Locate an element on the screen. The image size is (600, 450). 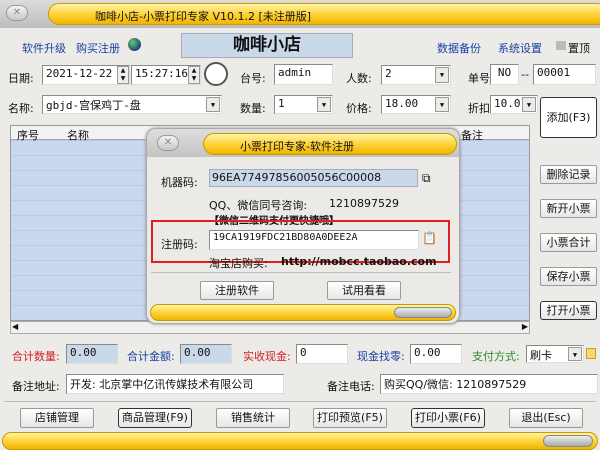
pay-label: 支付方式: is located at coordinates (496, 356).